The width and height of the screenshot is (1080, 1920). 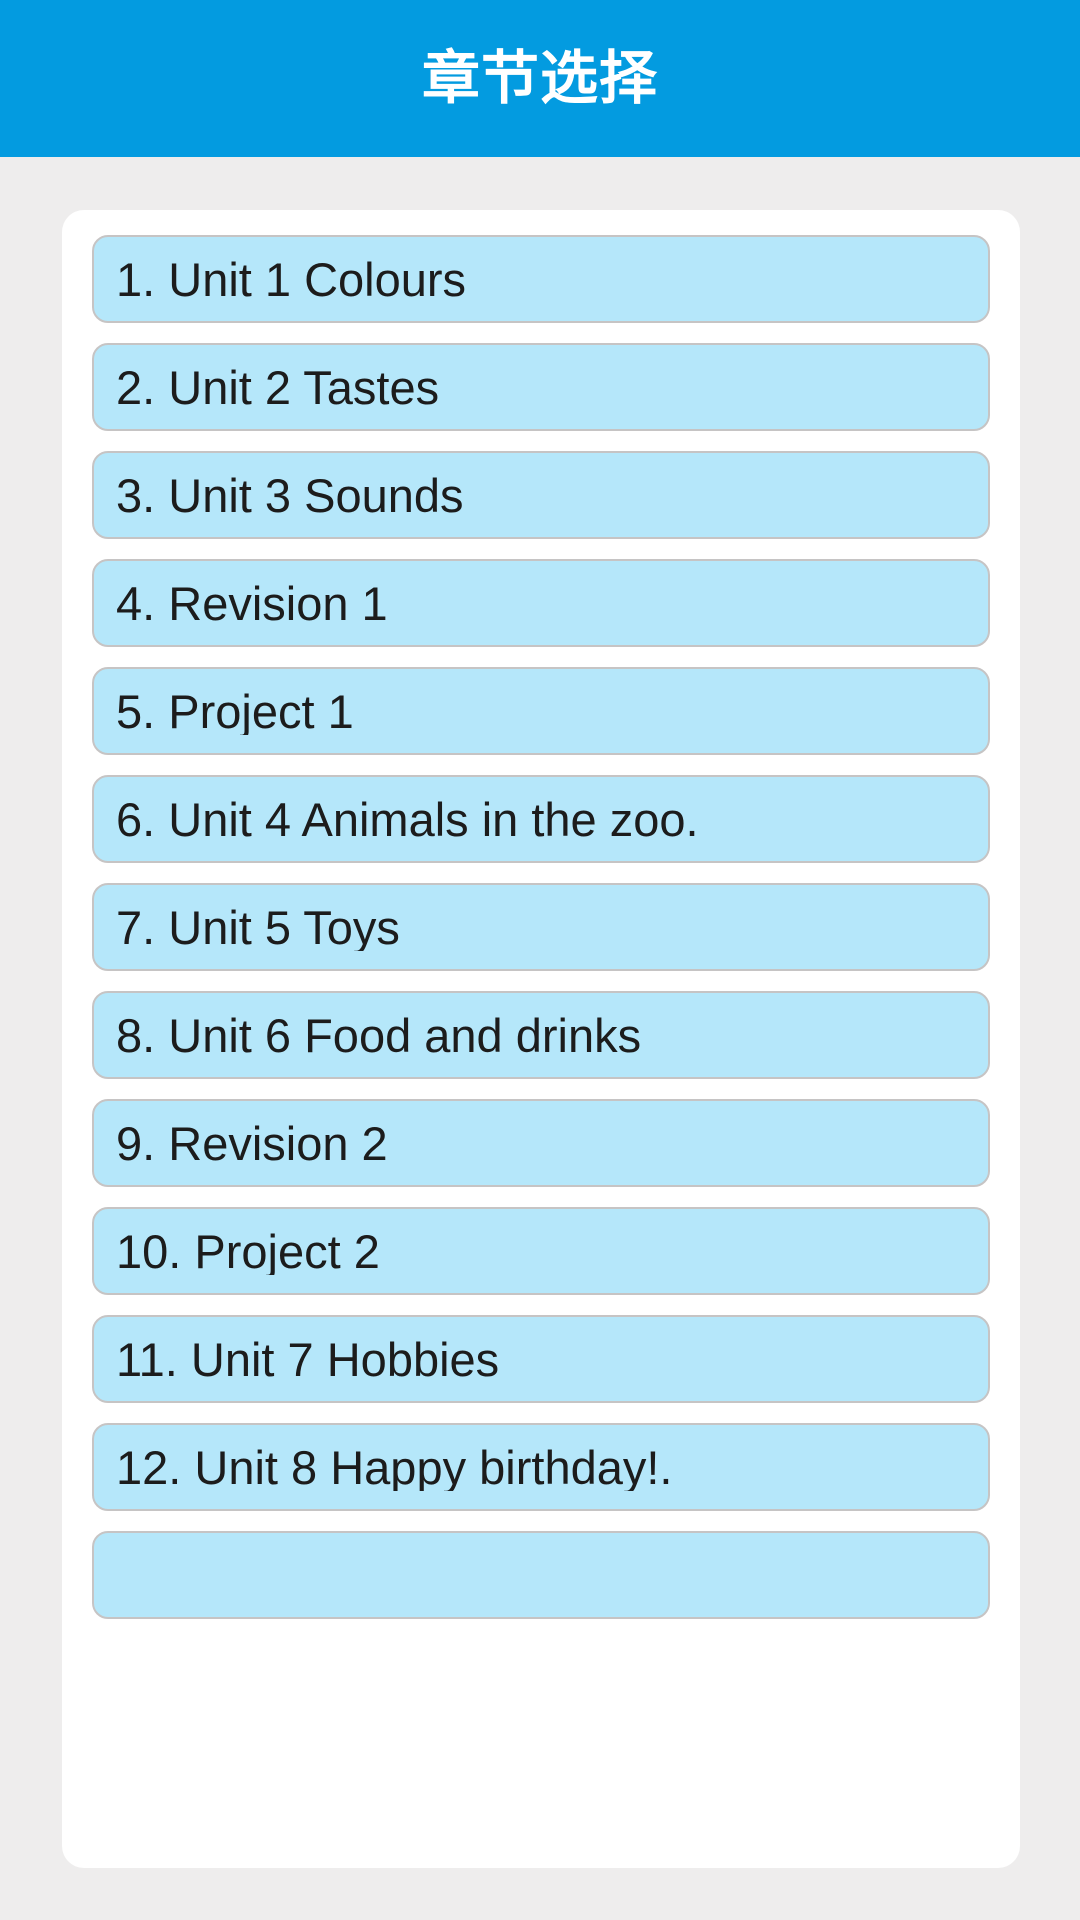 I want to click on chapter-item-label: 4. Revision 1, so click(x=252, y=603).